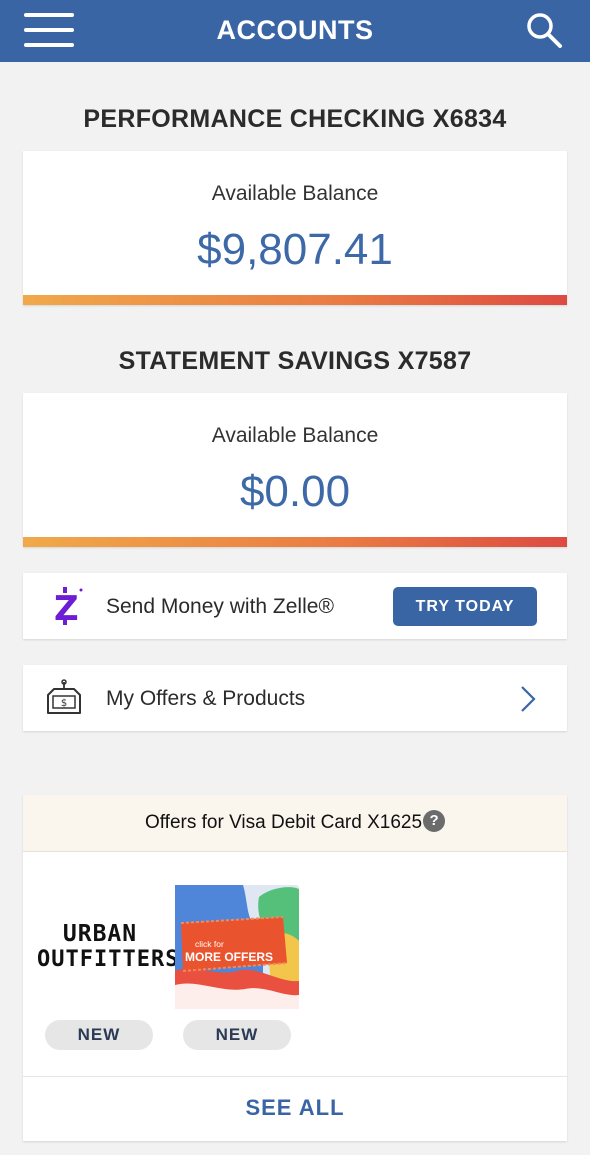 Image resolution: width=590 pixels, height=1155 pixels. I want to click on page-title: ACCOUNTS, so click(295, 30).